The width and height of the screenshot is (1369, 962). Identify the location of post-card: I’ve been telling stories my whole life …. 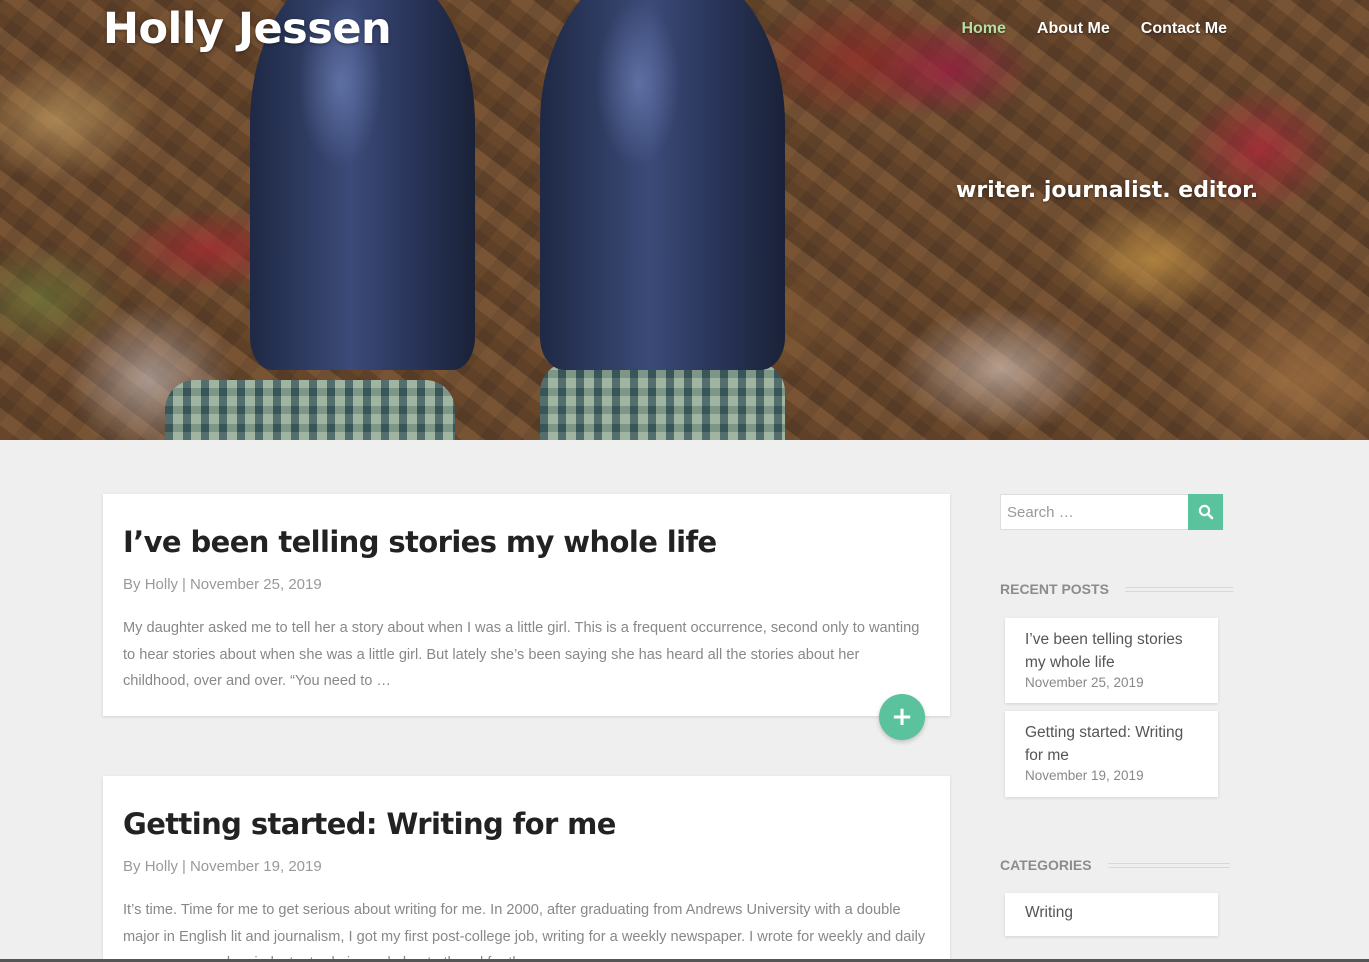
(526, 605).